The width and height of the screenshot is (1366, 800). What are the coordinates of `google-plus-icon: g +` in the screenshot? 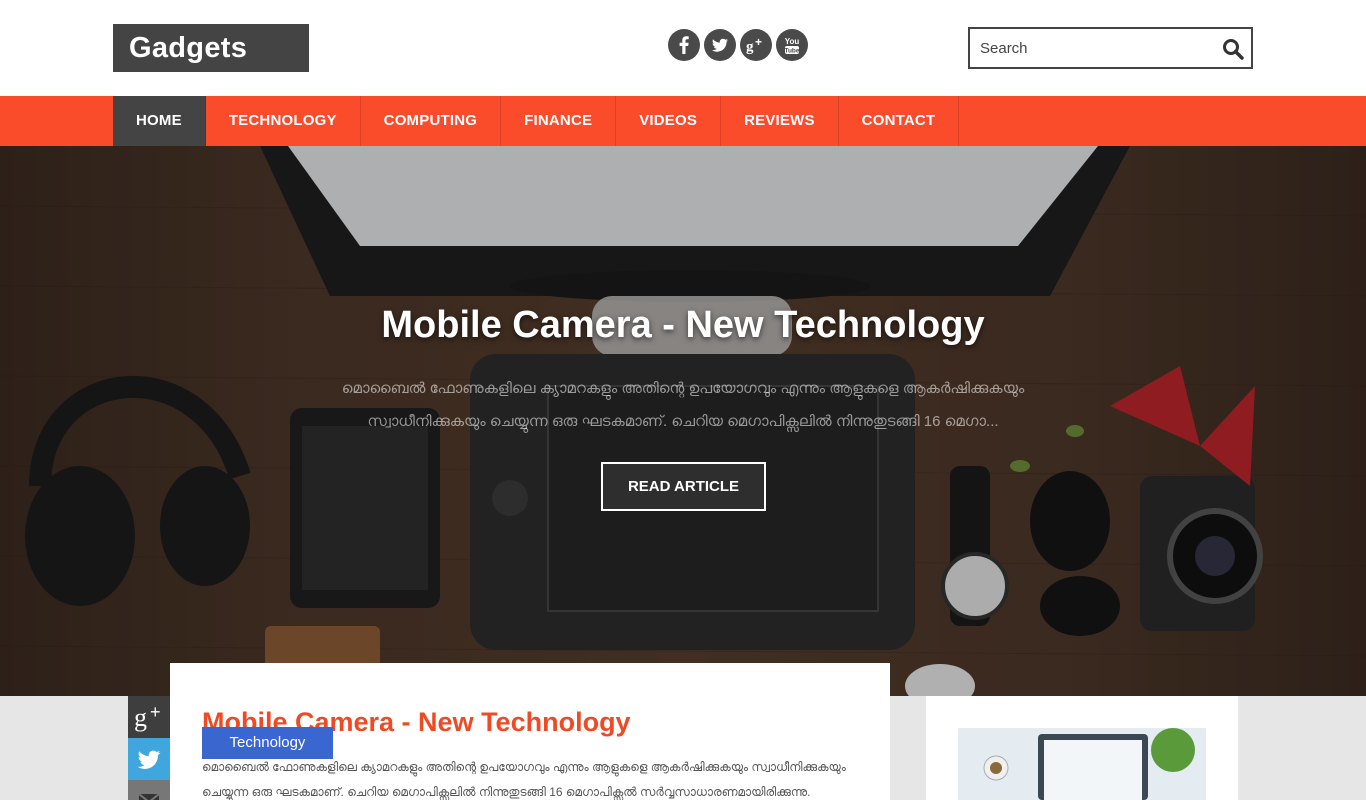 It's located at (756, 45).